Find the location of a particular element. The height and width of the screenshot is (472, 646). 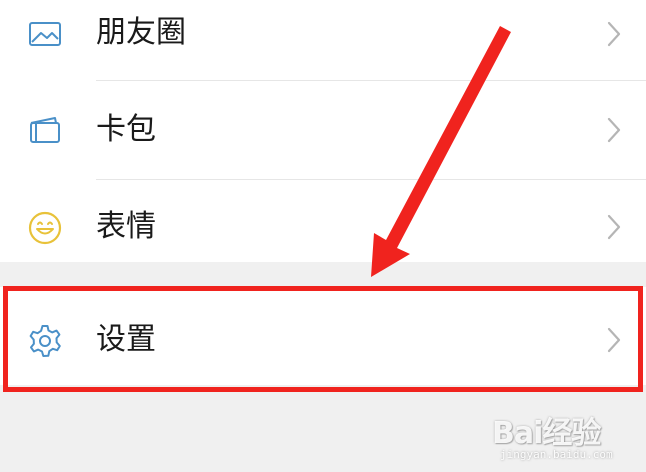

watermark-logo: Bai经验 is located at coordinates (546, 433).